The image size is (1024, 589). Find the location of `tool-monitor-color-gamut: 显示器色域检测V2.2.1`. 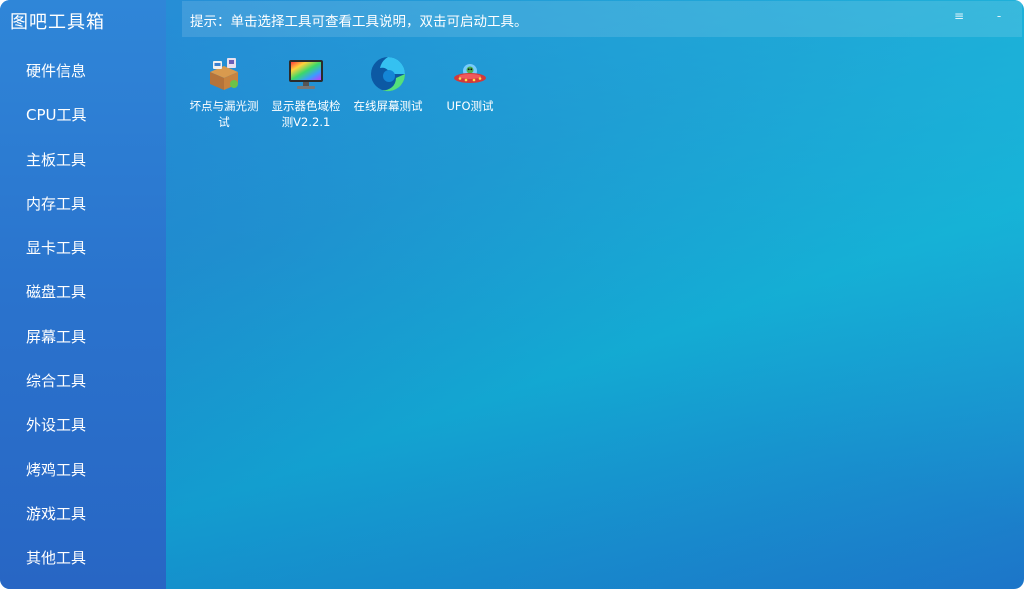

tool-monitor-color-gamut: 显示器色域检测V2.2.1 is located at coordinates (306, 92).